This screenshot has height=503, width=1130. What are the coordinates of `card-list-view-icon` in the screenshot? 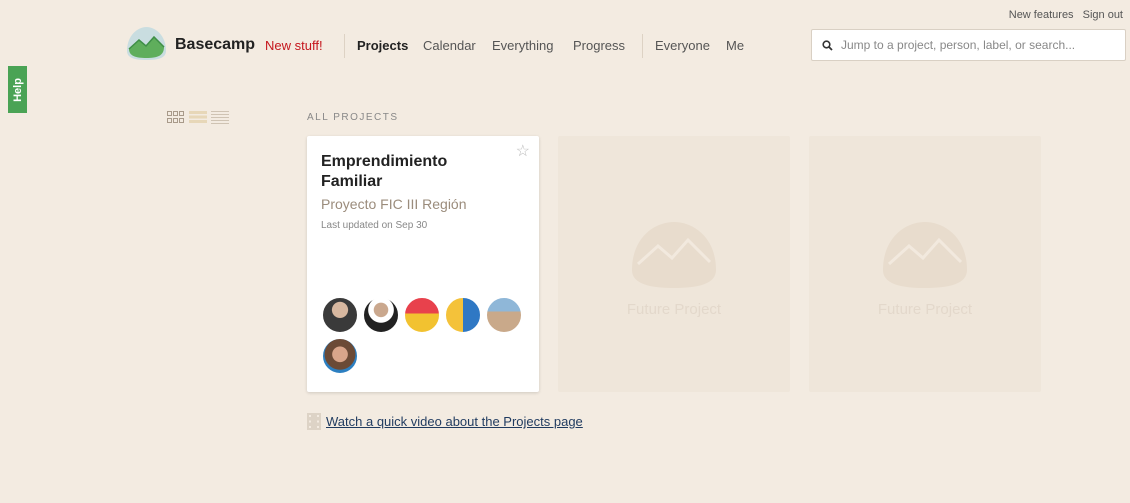 It's located at (198, 117).